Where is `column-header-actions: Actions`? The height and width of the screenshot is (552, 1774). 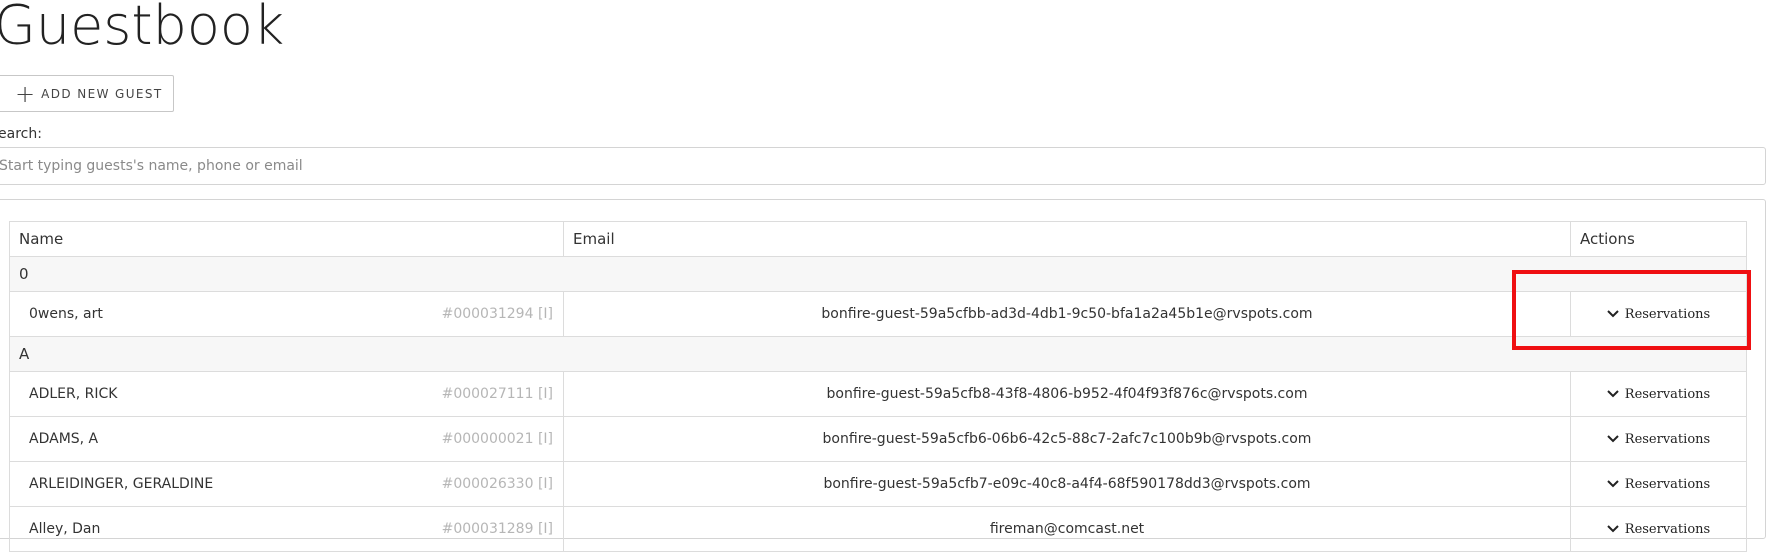 column-header-actions: Actions is located at coordinates (1658, 239).